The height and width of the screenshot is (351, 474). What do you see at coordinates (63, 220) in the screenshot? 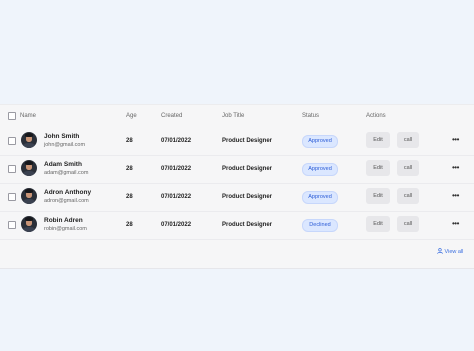
I see `user-name: Robin Adren` at bounding box center [63, 220].